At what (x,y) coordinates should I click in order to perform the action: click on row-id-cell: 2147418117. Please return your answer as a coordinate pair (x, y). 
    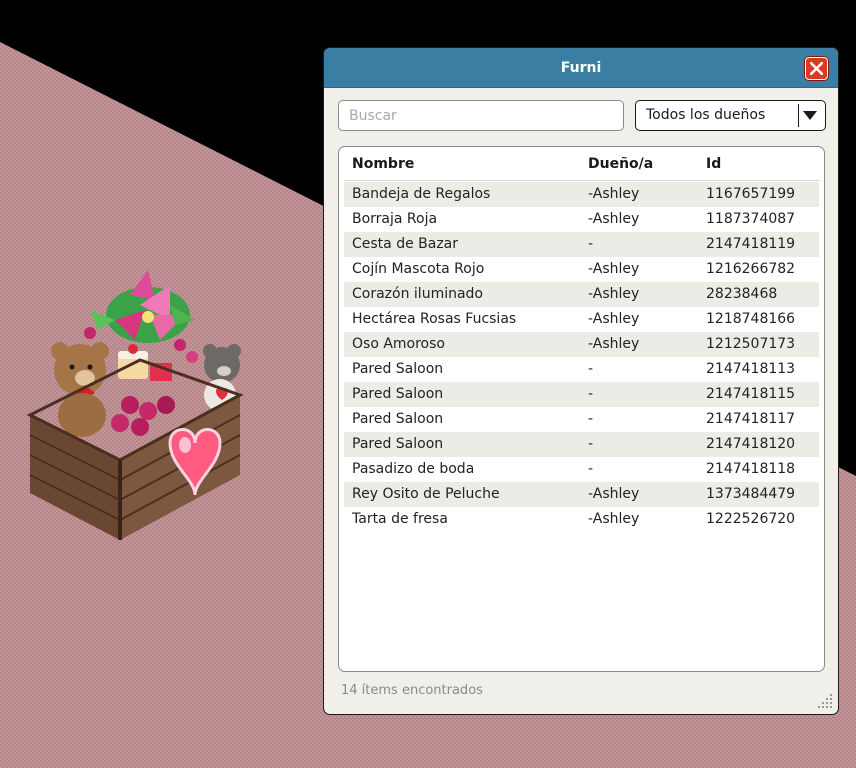
    Looking at the image, I should click on (751, 419).